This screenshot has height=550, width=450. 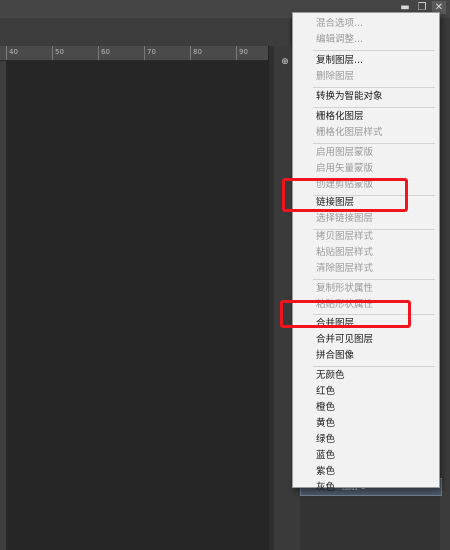 What do you see at coordinates (104, 53) in the screenshot?
I see `ruler-tick: 60` at bounding box center [104, 53].